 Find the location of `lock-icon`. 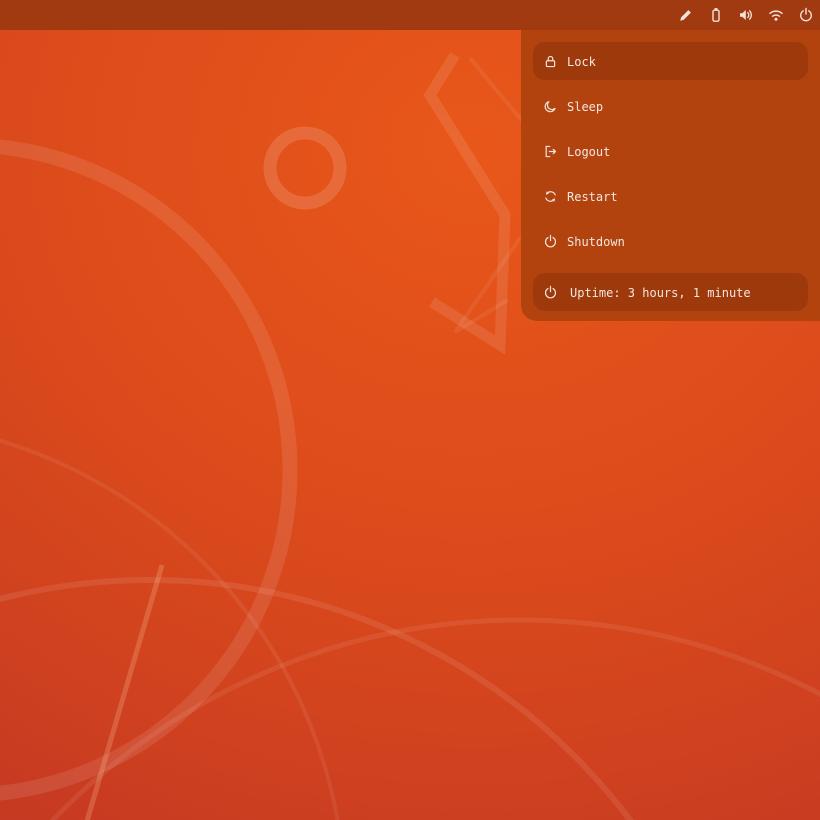

lock-icon is located at coordinates (550, 61).